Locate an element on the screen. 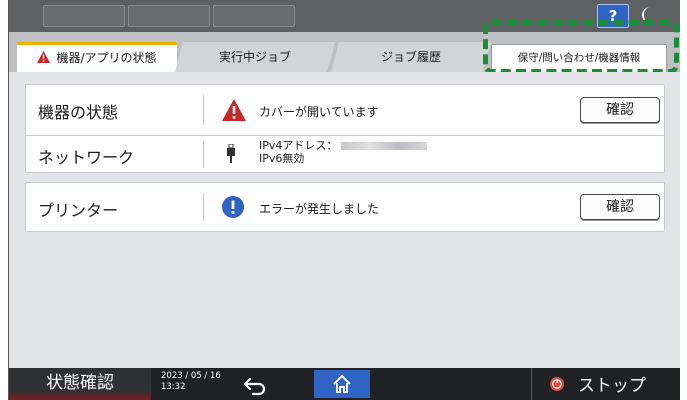  stop-button: ストップ is located at coordinates (605, 384).